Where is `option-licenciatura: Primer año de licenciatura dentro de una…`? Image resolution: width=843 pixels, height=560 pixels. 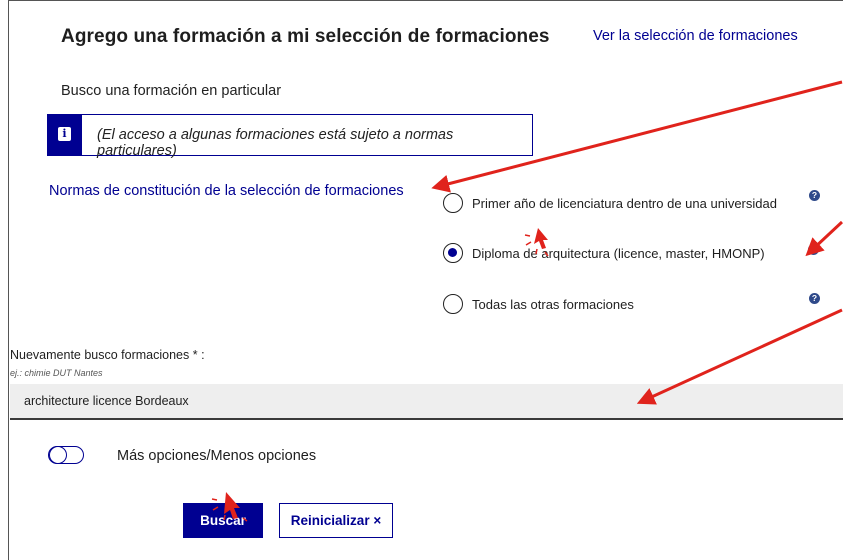
option-licenciatura: Primer año de licenciatura dentro de una… is located at coordinates (610, 203).